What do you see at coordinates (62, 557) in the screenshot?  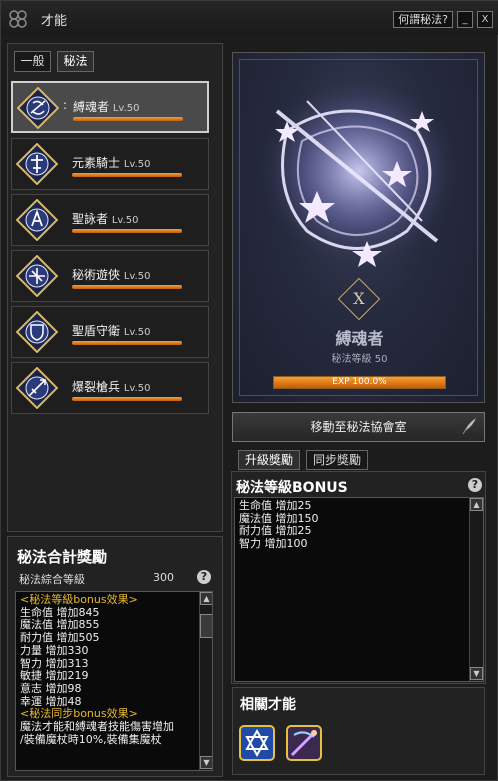 I see `summary-title: 秘法合計獎勵` at bounding box center [62, 557].